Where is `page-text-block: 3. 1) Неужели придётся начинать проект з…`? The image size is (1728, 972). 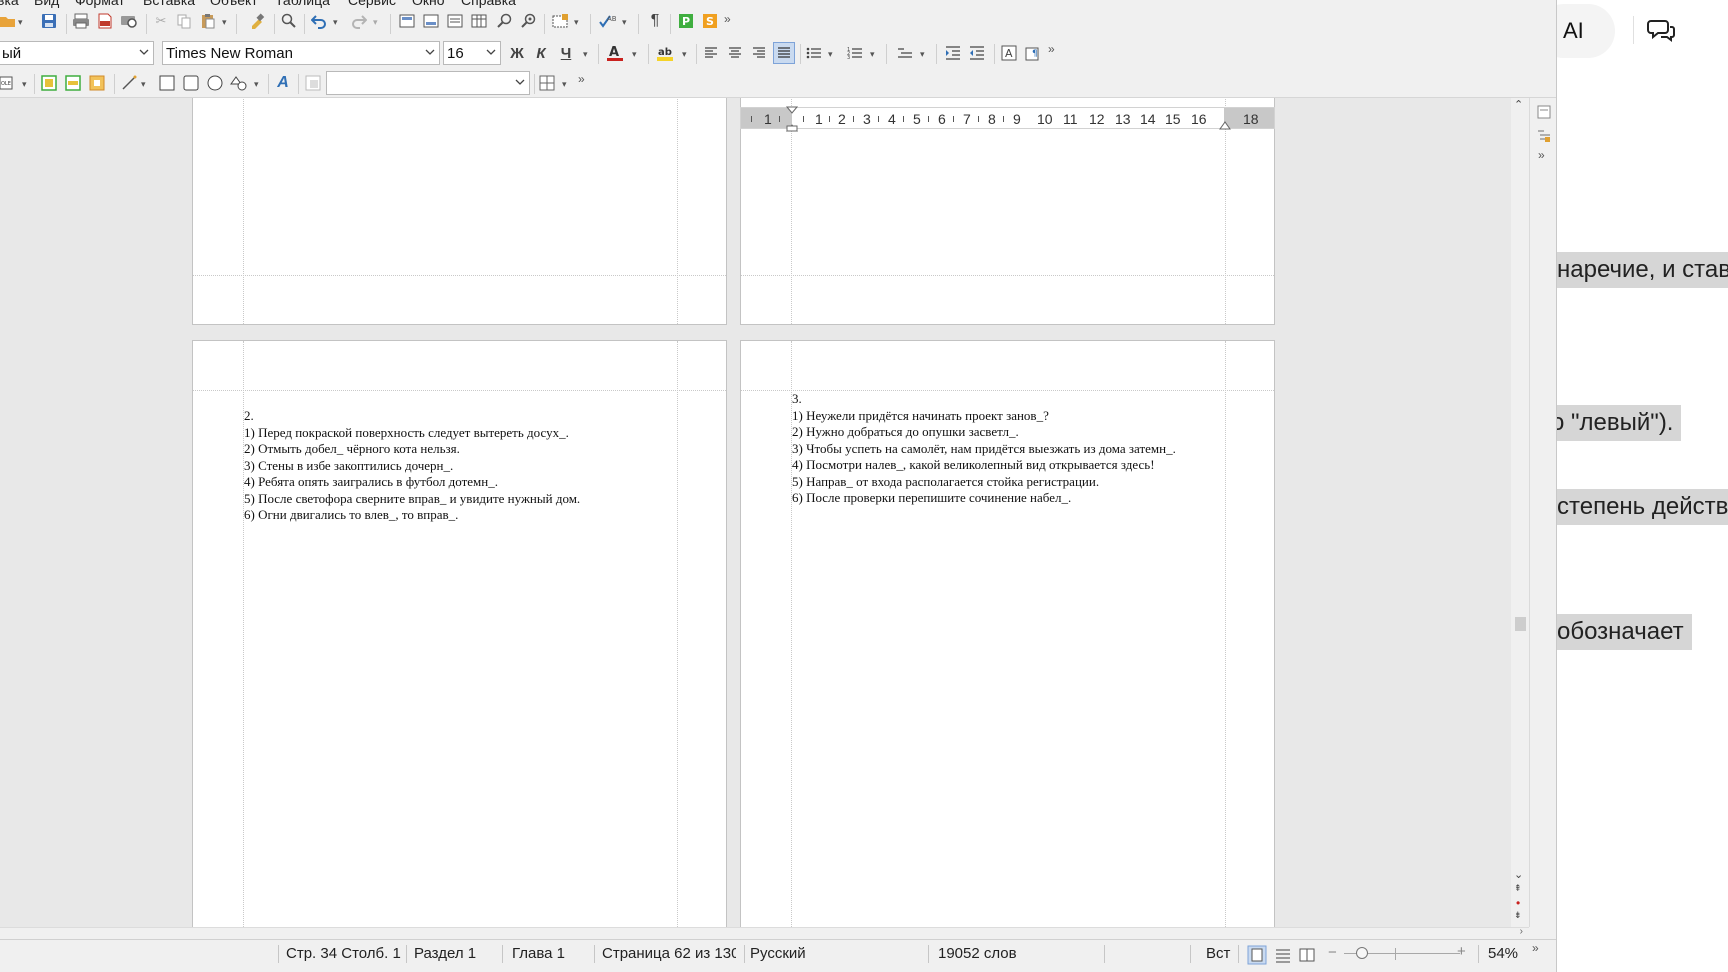
page-text-block: 3. 1) Неужели придётся начинать проект з… is located at coordinates (984, 449).